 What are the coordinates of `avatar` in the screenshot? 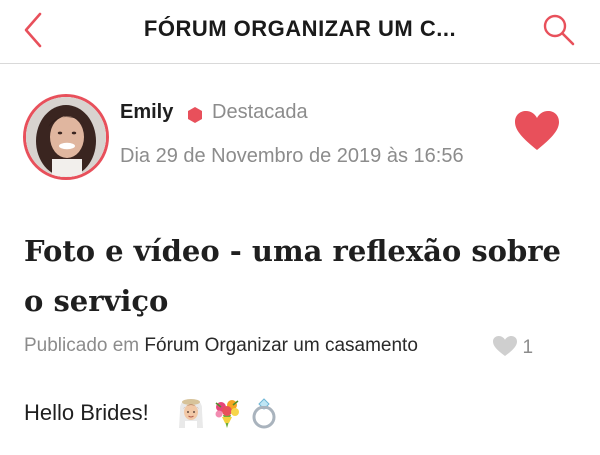 It's located at (66, 137).